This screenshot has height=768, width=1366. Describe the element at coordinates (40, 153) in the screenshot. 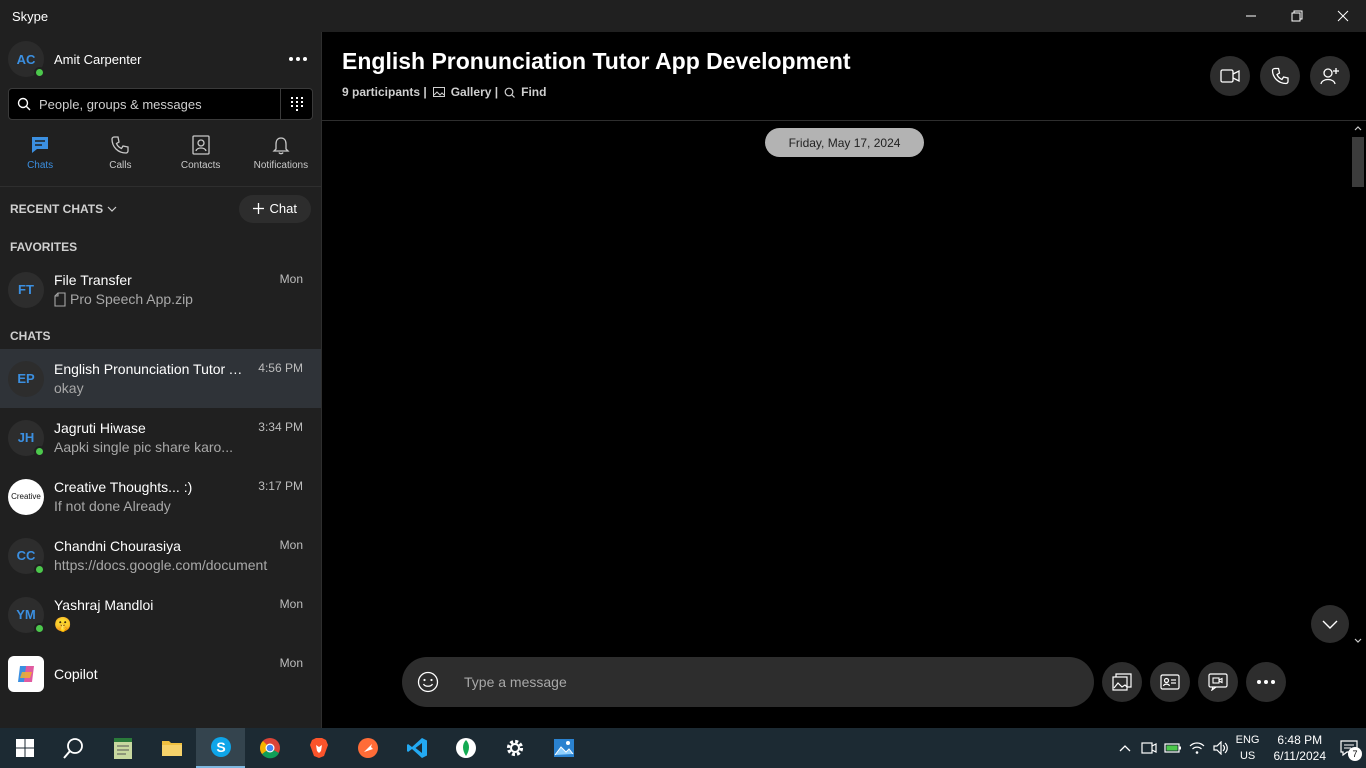

I see `tab-chats: Chats` at that location.